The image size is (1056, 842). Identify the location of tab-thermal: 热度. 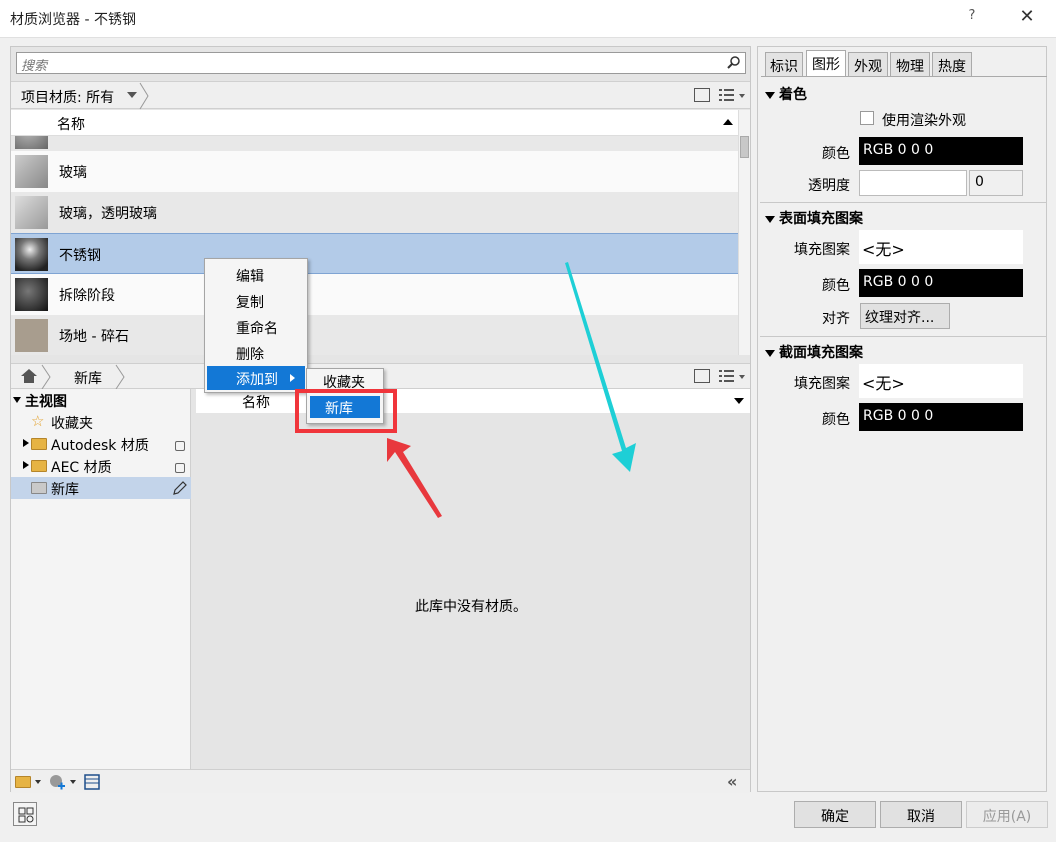
(952, 64).